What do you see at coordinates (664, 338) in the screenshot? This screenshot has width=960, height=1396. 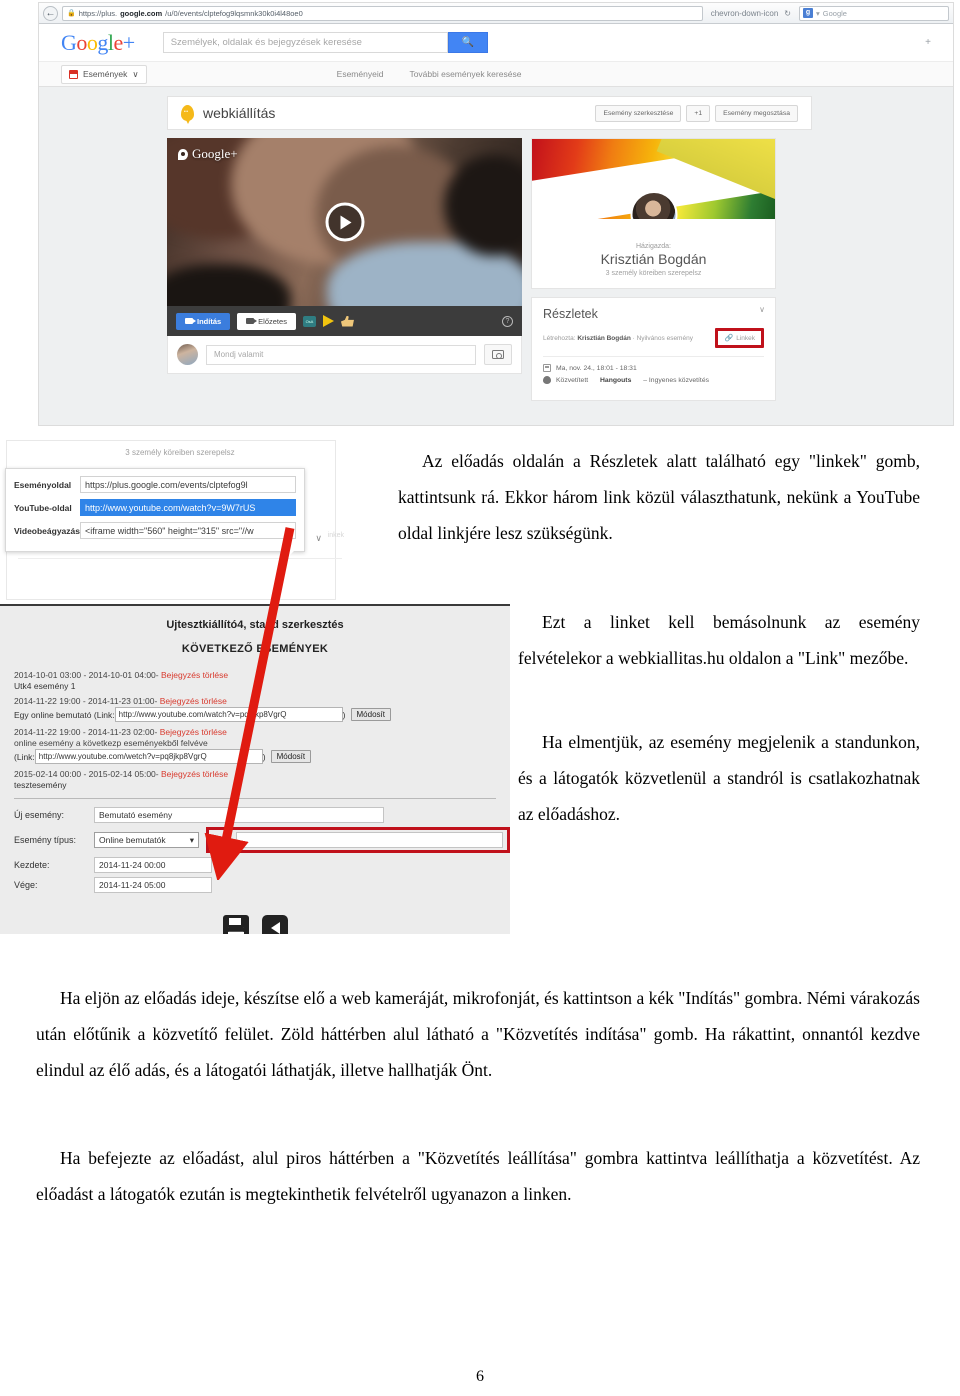 I see `event-visibility: Nyilvános esemény` at bounding box center [664, 338].